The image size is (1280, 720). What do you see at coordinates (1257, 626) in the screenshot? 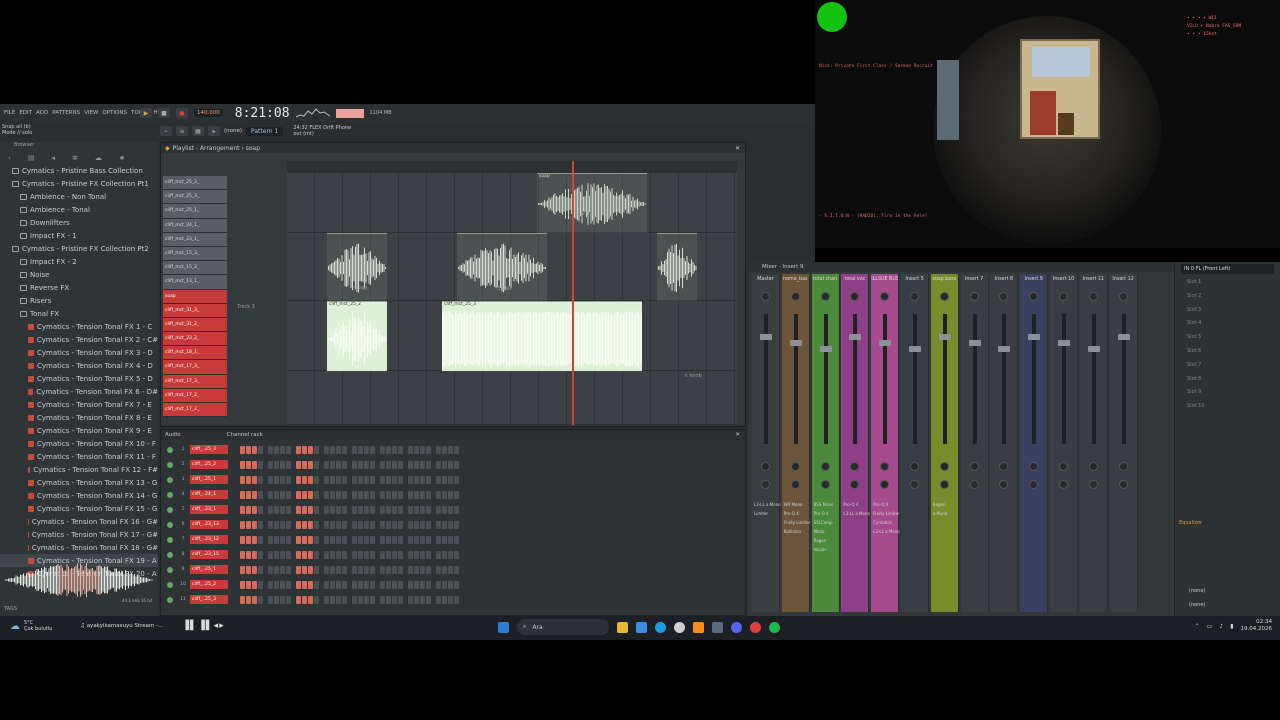
I see `clock: 02:34 19.04.2026` at bounding box center [1257, 626].